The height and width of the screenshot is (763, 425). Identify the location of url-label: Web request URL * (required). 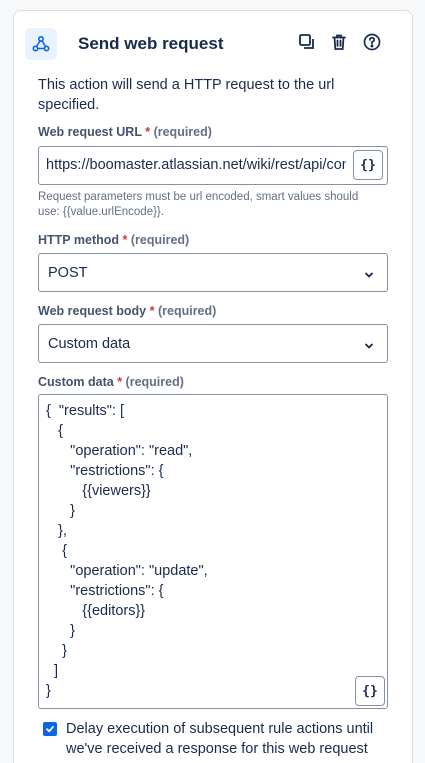
(125, 132).